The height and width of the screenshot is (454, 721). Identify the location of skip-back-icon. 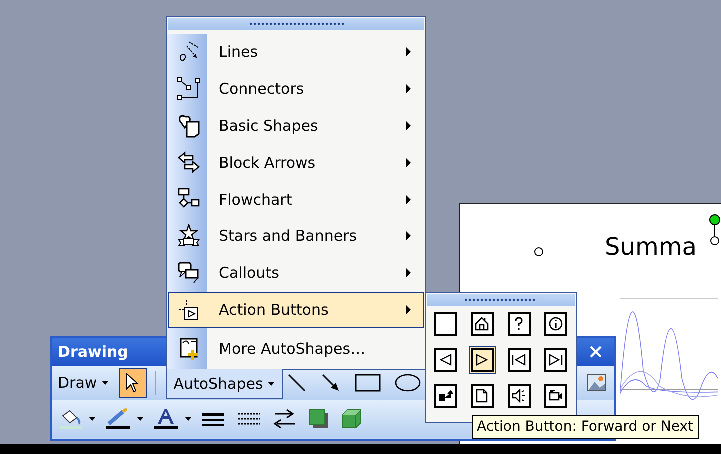
(519, 360).